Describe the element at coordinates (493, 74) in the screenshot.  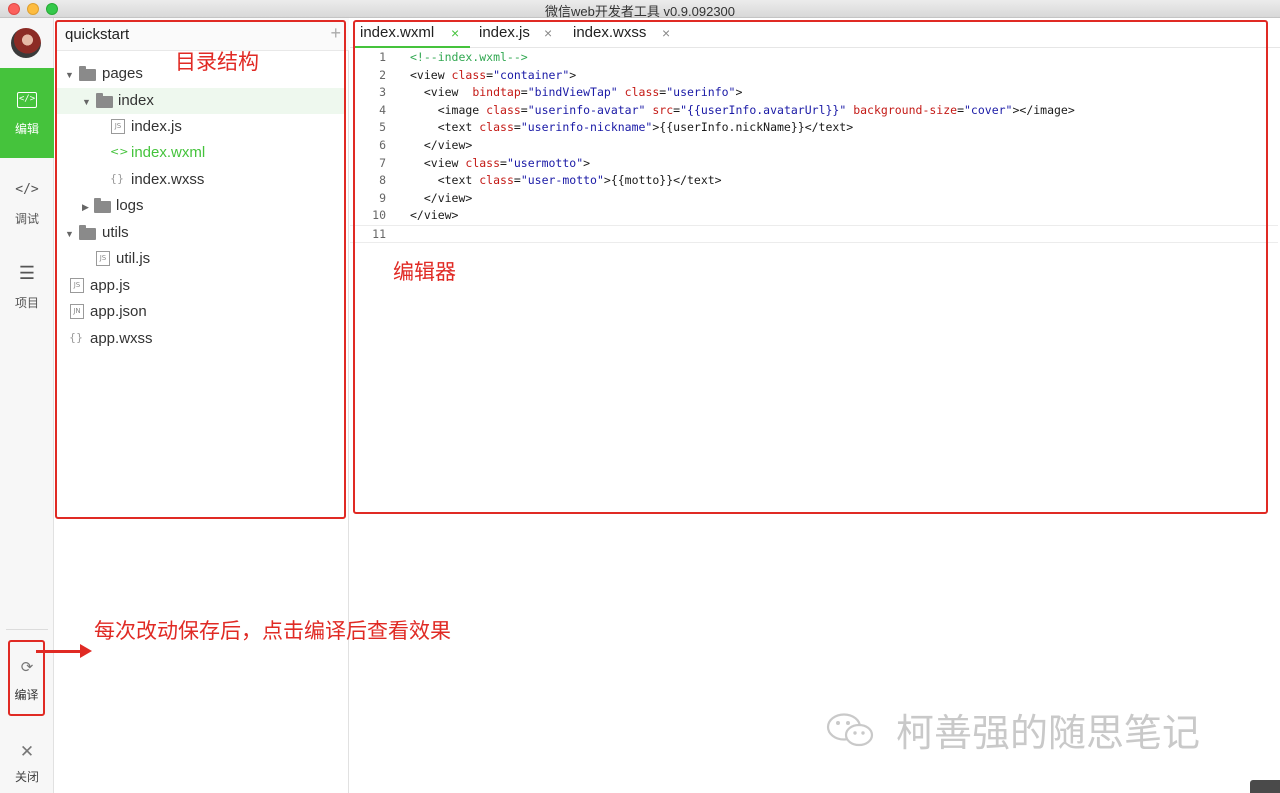
I see `code-text: <view class="container">` at that location.